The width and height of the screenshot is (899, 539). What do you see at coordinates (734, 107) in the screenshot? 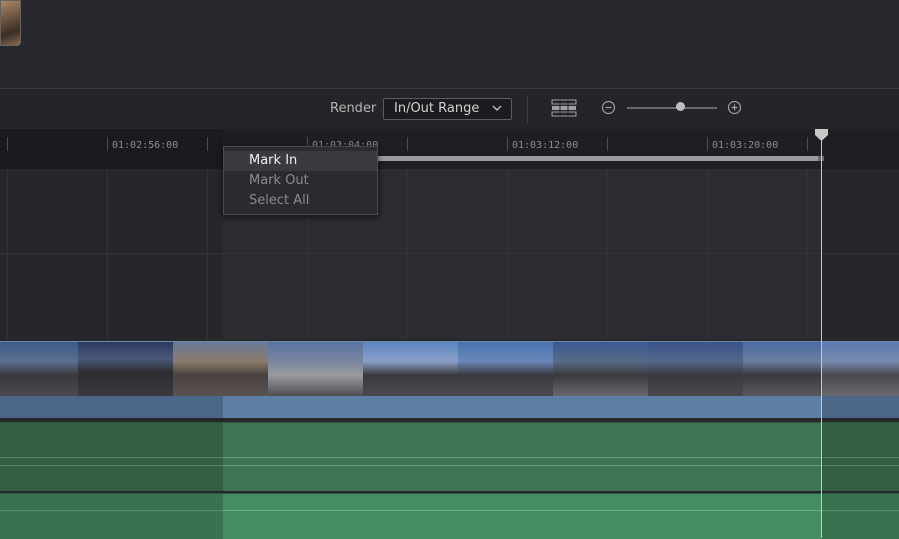
I see `zoom-in-icon` at bounding box center [734, 107].